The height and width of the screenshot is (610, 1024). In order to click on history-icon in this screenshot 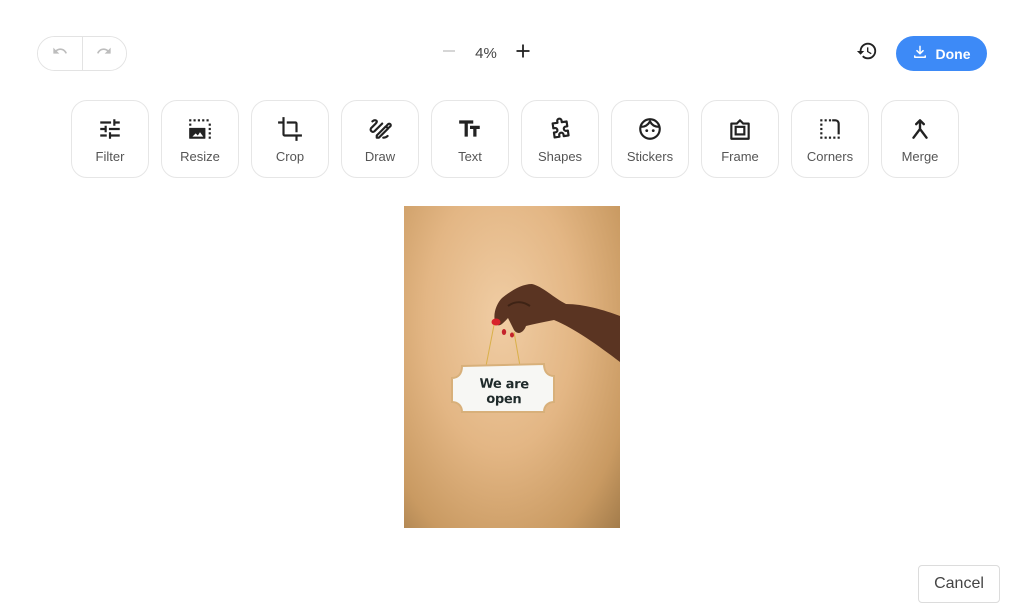, I will do `click(867, 53)`.